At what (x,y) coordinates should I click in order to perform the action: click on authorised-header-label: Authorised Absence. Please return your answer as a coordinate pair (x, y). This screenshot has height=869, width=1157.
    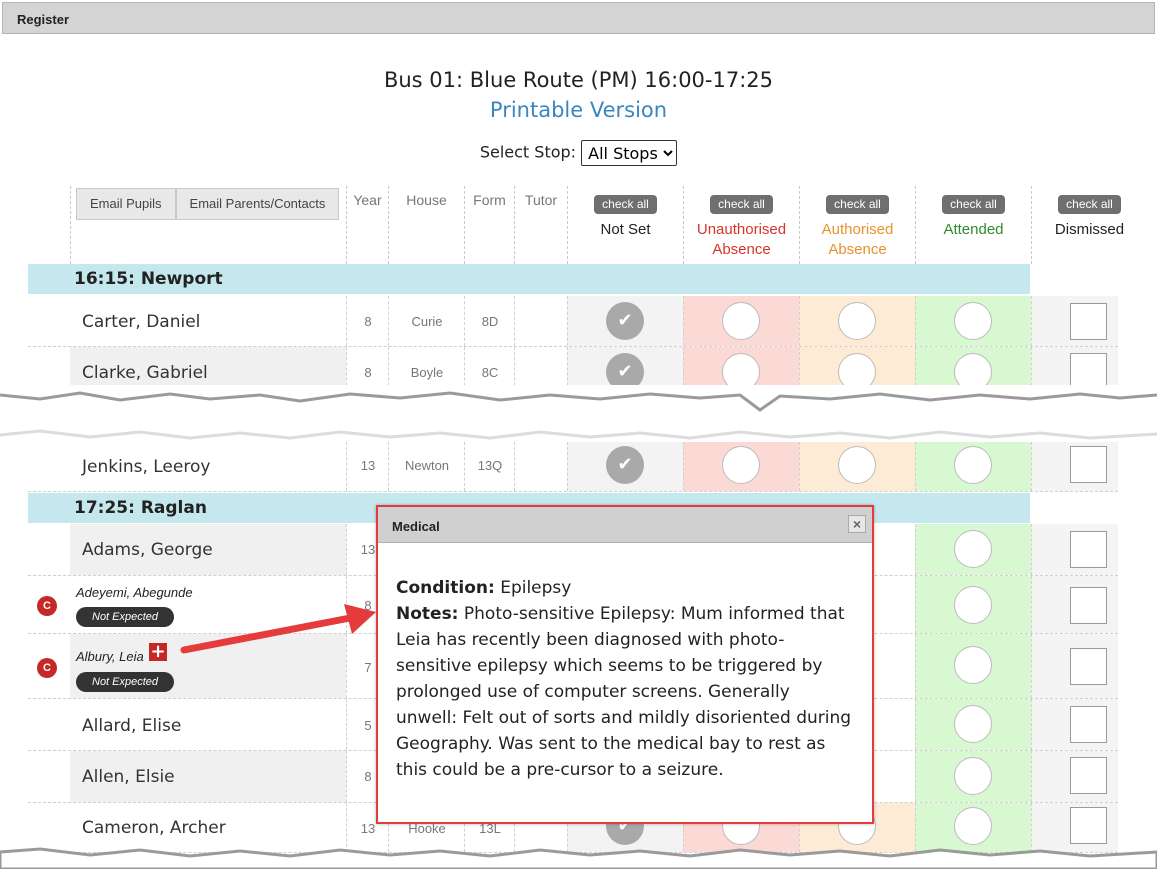
    Looking at the image, I should click on (857, 239).